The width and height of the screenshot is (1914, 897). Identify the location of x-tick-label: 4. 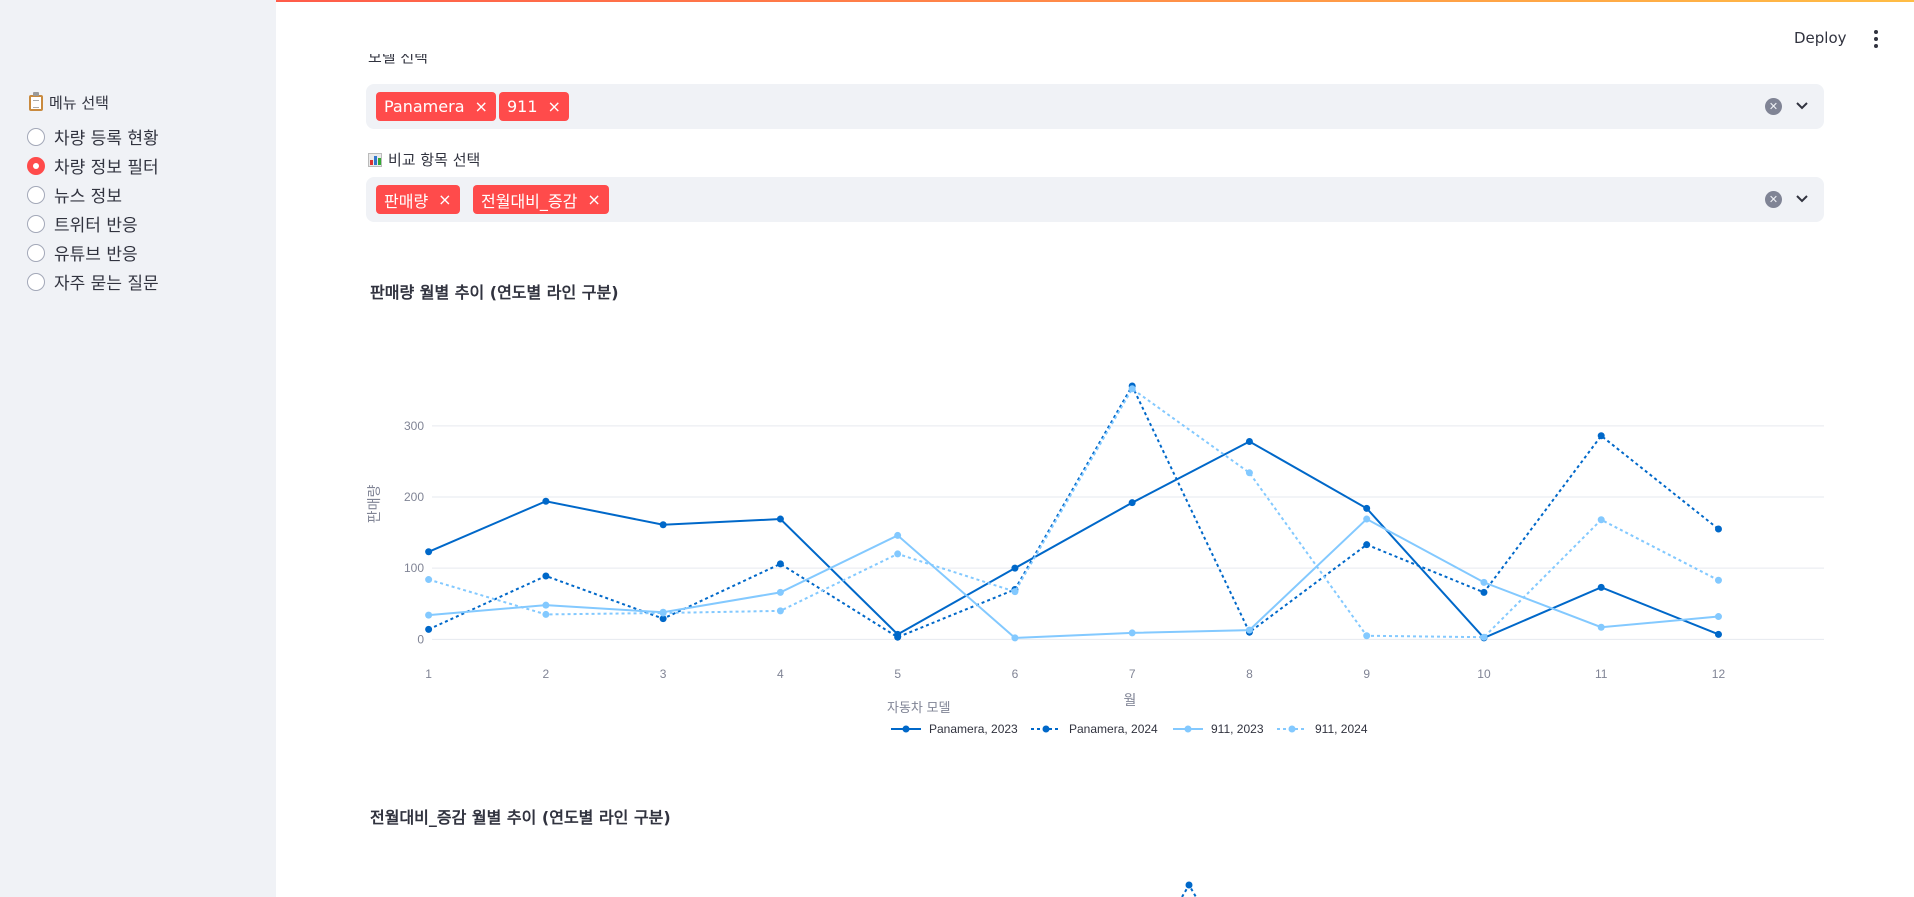
(780, 674).